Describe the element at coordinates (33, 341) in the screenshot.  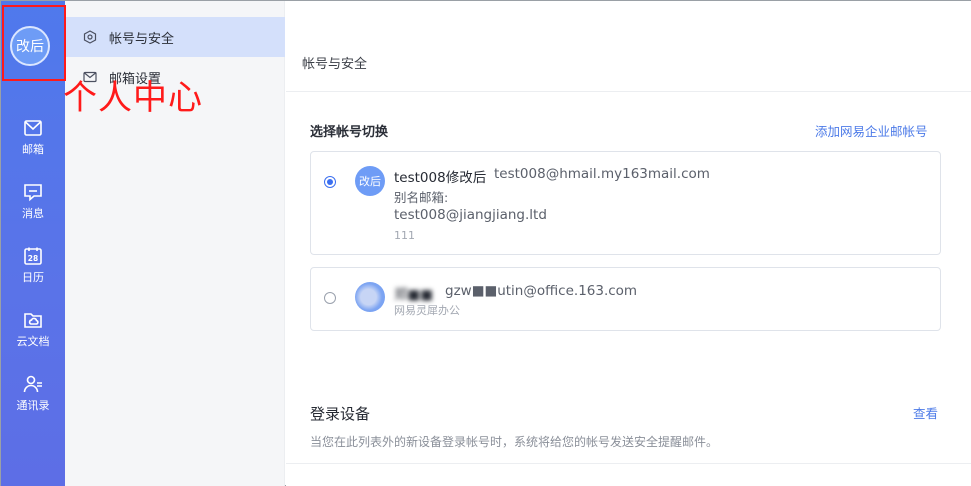
I see `rail-item-label: 云文档` at that location.